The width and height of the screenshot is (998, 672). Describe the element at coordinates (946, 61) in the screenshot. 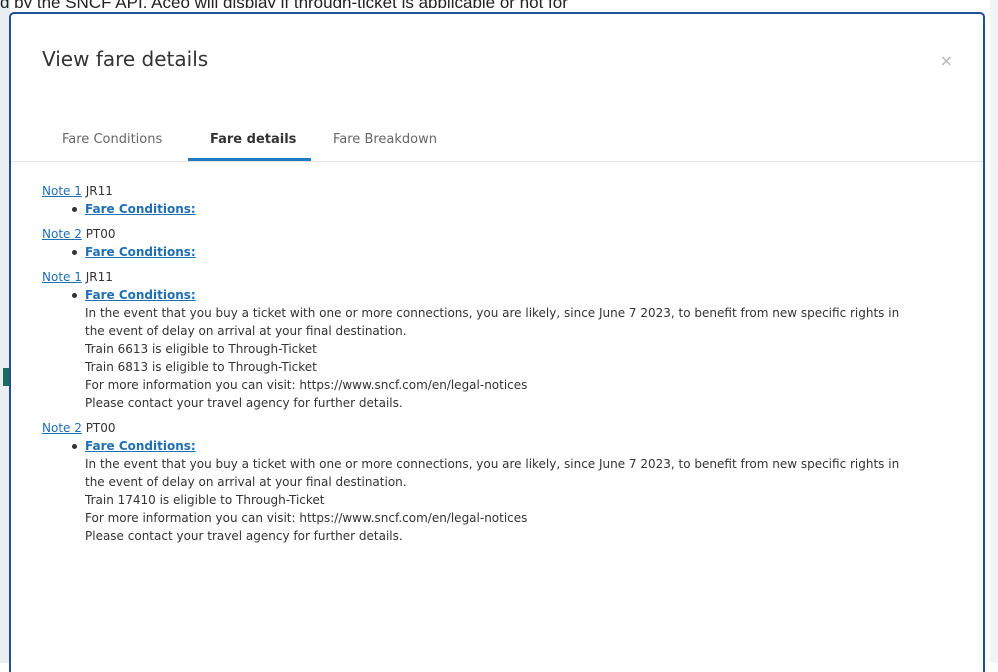

I see `close-icon: ×` at that location.